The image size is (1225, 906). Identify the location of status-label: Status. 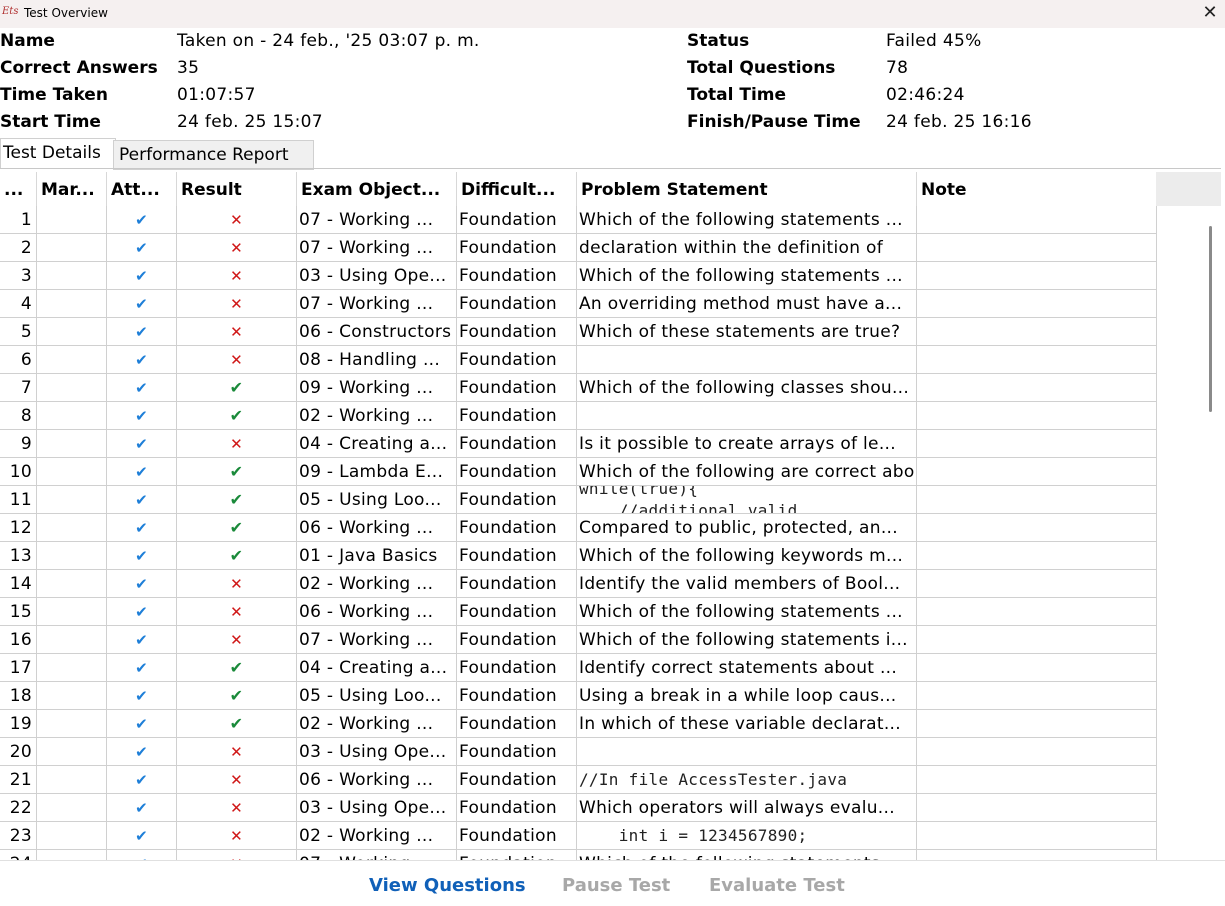
(718, 41).